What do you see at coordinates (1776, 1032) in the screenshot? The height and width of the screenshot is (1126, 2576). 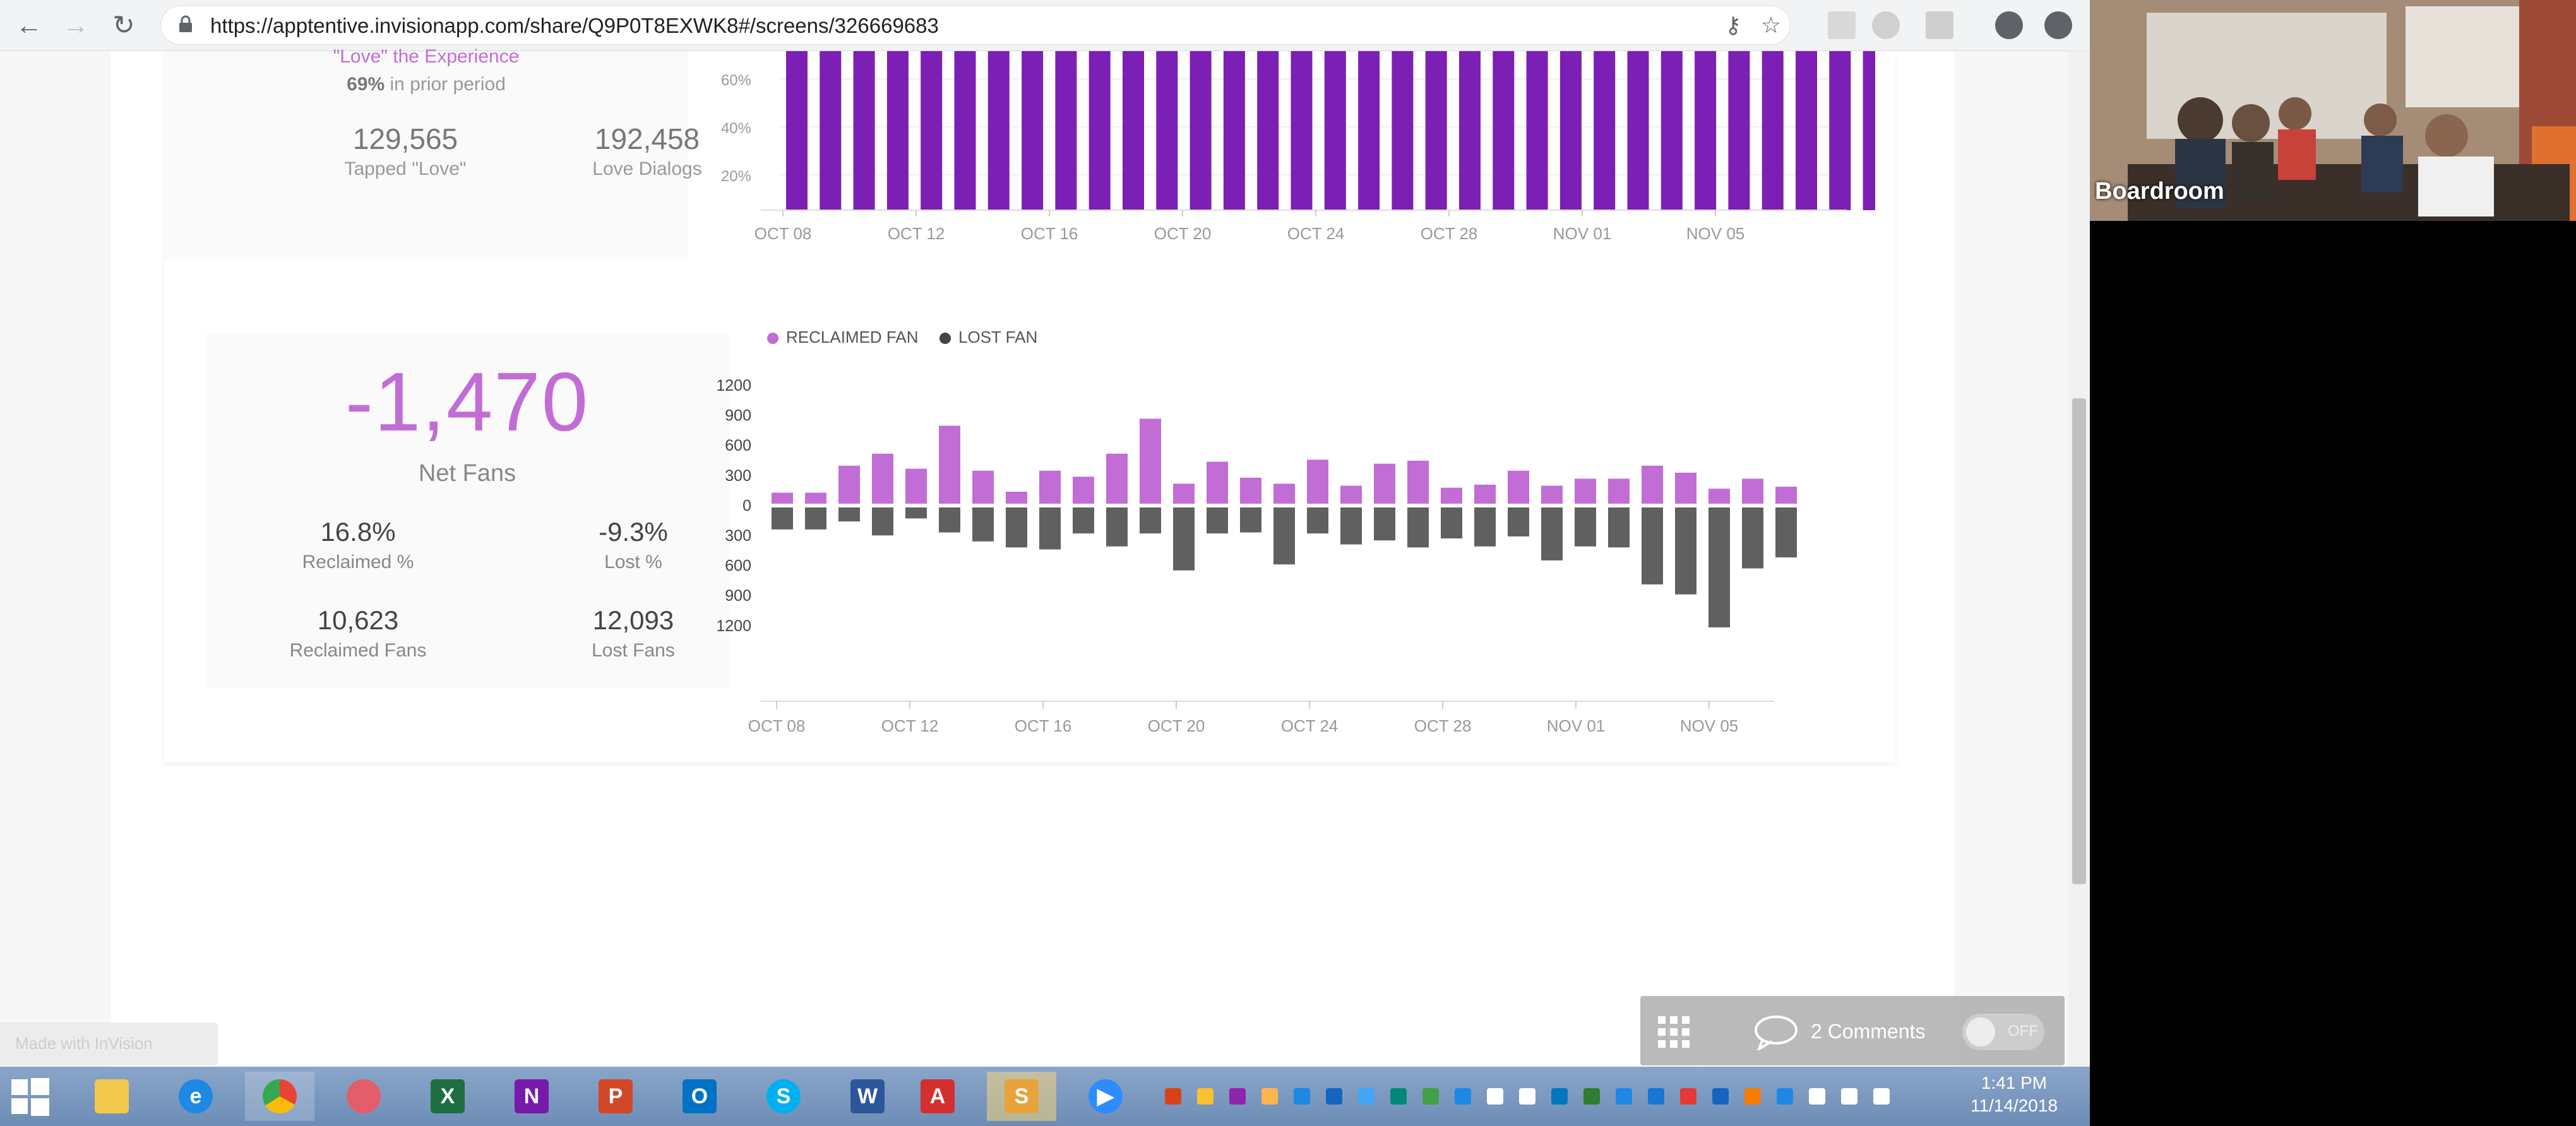 I see `comment-bubble-icon` at bounding box center [1776, 1032].